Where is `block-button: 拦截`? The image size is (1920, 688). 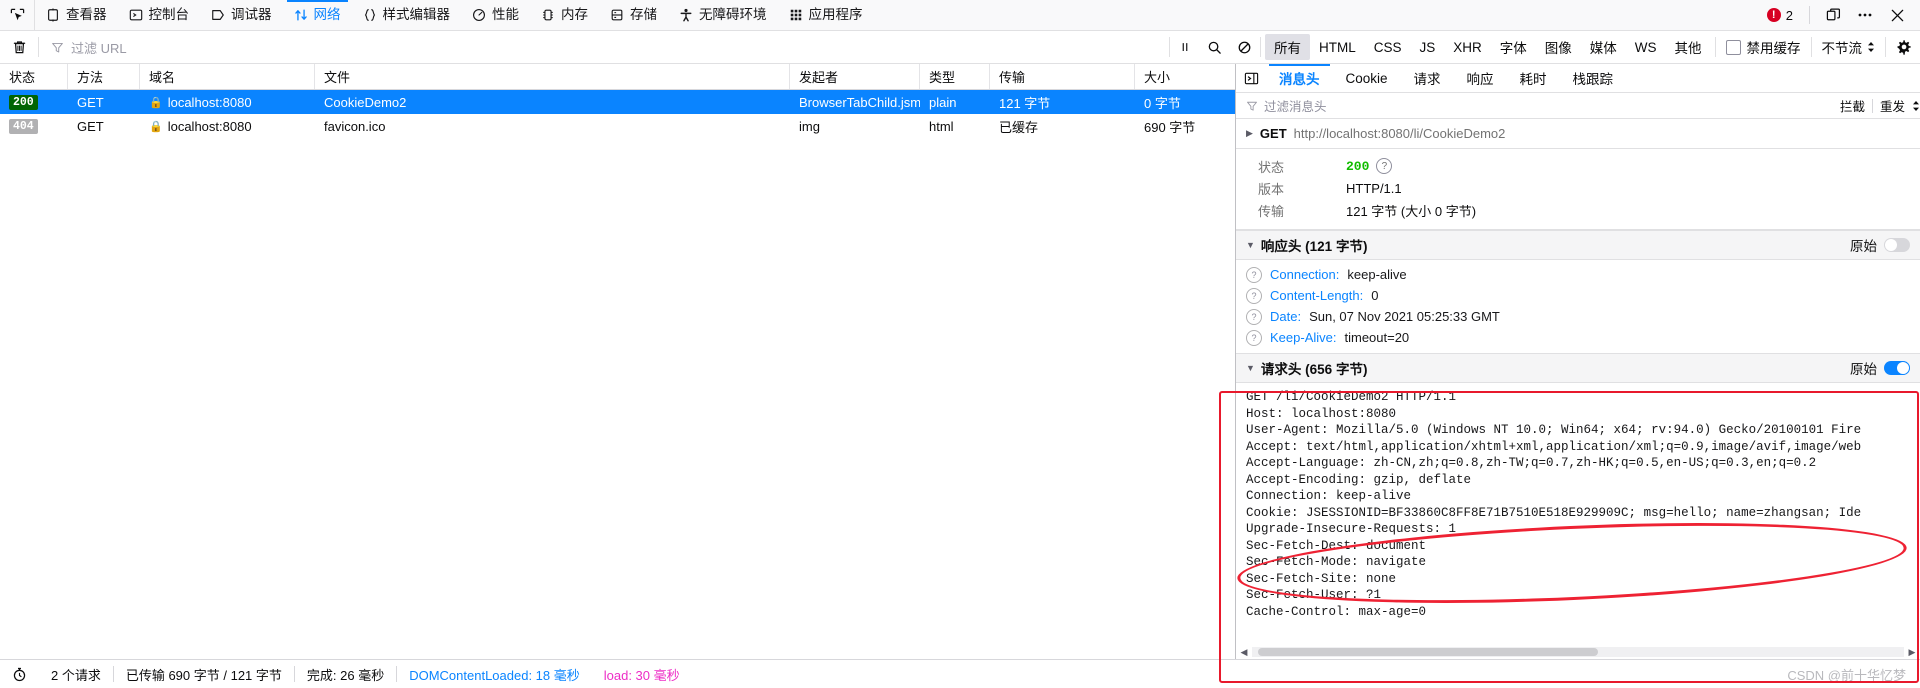 block-button: 拦截 is located at coordinates (1852, 105).